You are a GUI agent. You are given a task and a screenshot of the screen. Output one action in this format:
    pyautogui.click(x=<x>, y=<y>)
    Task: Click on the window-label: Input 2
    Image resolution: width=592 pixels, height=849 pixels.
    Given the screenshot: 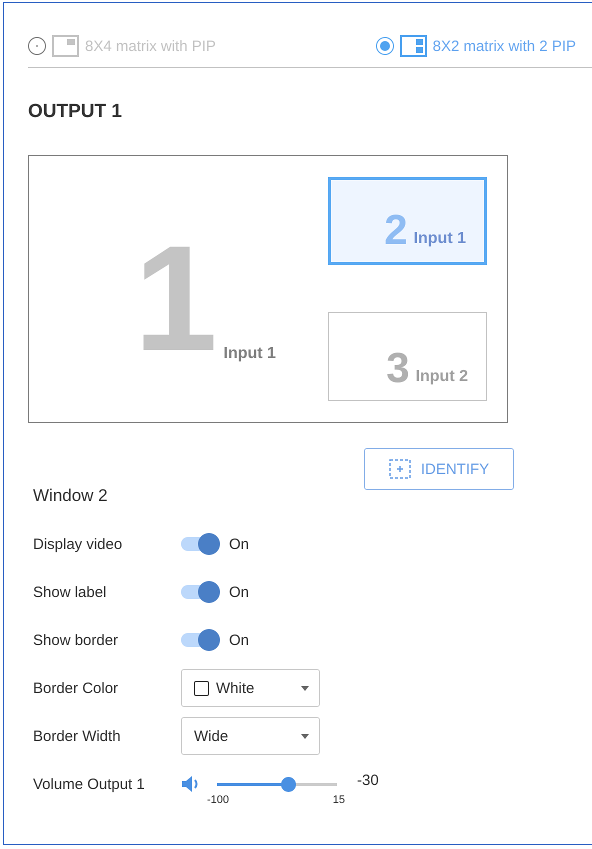 What is the action you would take?
    pyautogui.click(x=442, y=377)
    